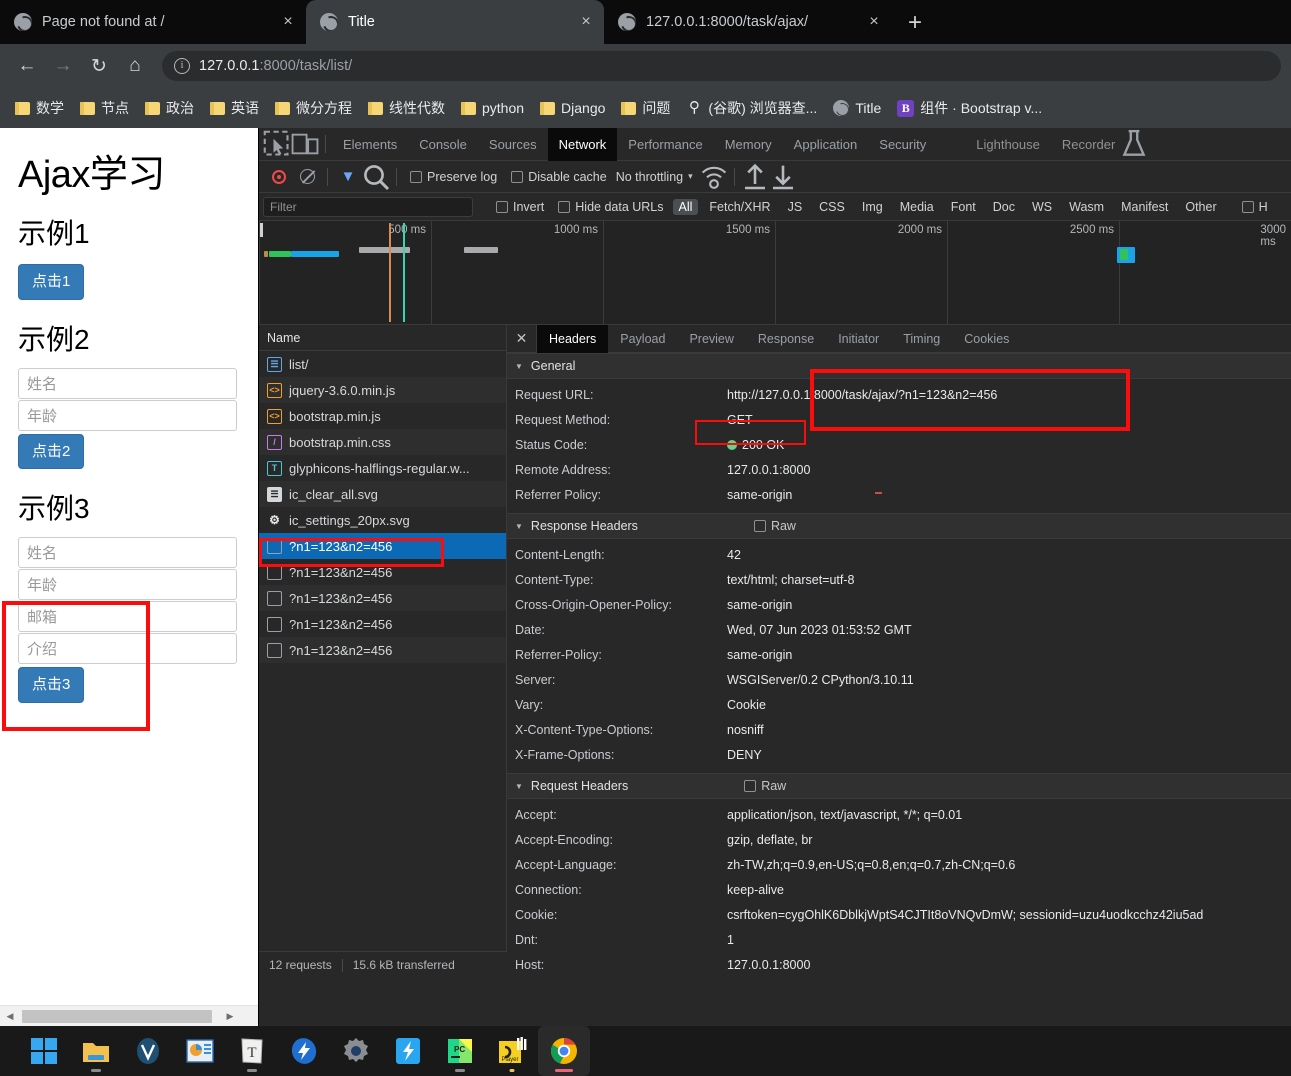 The width and height of the screenshot is (1291, 1076). Describe the element at coordinates (408, 1051) in the screenshot. I see `snipaste-app-icon` at that location.